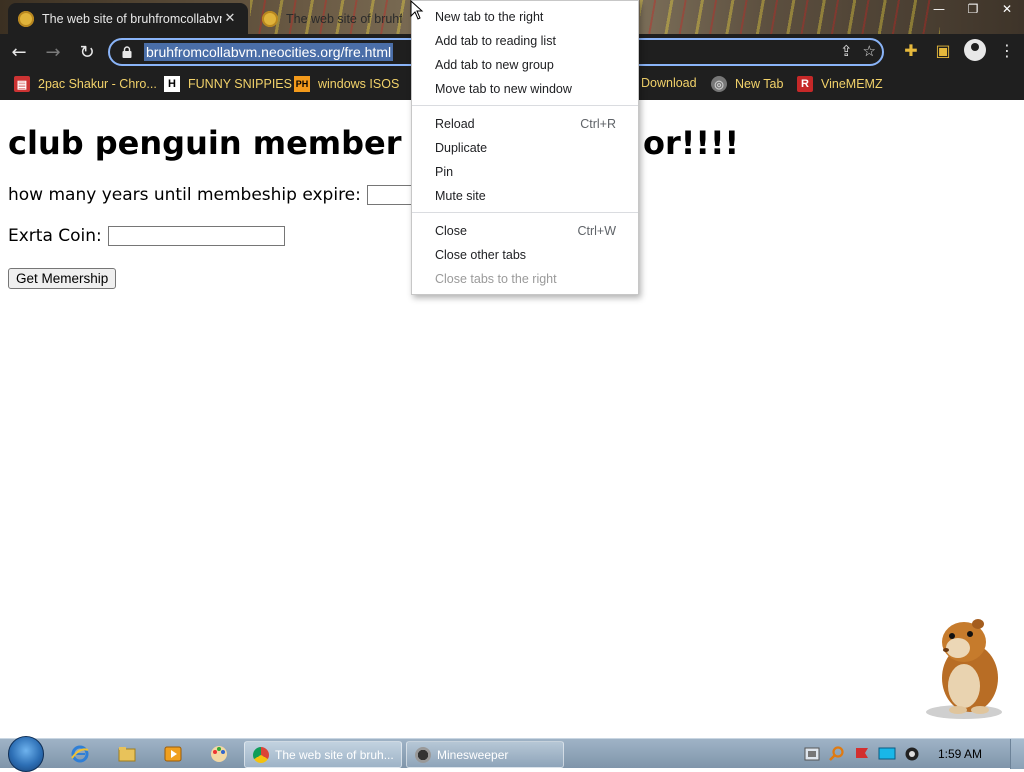  What do you see at coordinates (127, 52) in the screenshot?
I see `lock-icon` at bounding box center [127, 52].